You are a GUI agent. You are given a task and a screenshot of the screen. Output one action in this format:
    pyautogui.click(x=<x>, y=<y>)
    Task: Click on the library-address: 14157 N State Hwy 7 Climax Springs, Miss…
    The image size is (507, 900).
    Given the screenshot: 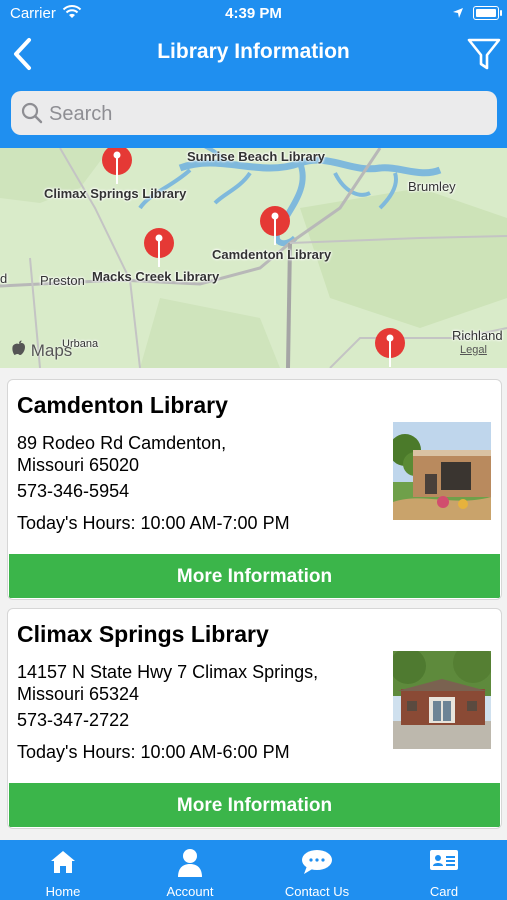 What is the action you would take?
    pyautogui.click(x=168, y=683)
    